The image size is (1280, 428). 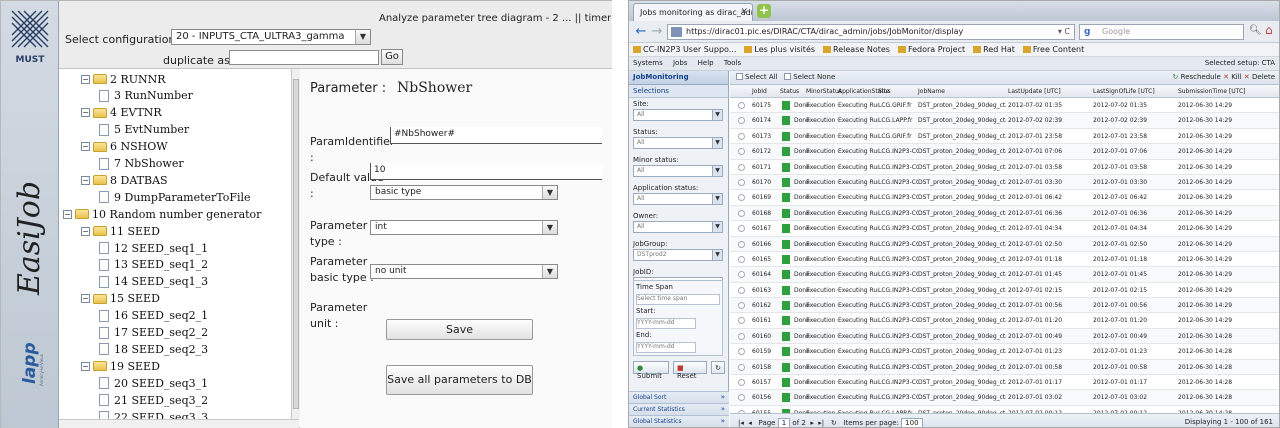 I want to click on reschedule-button: Reschedule, so click(x=1201, y=77).